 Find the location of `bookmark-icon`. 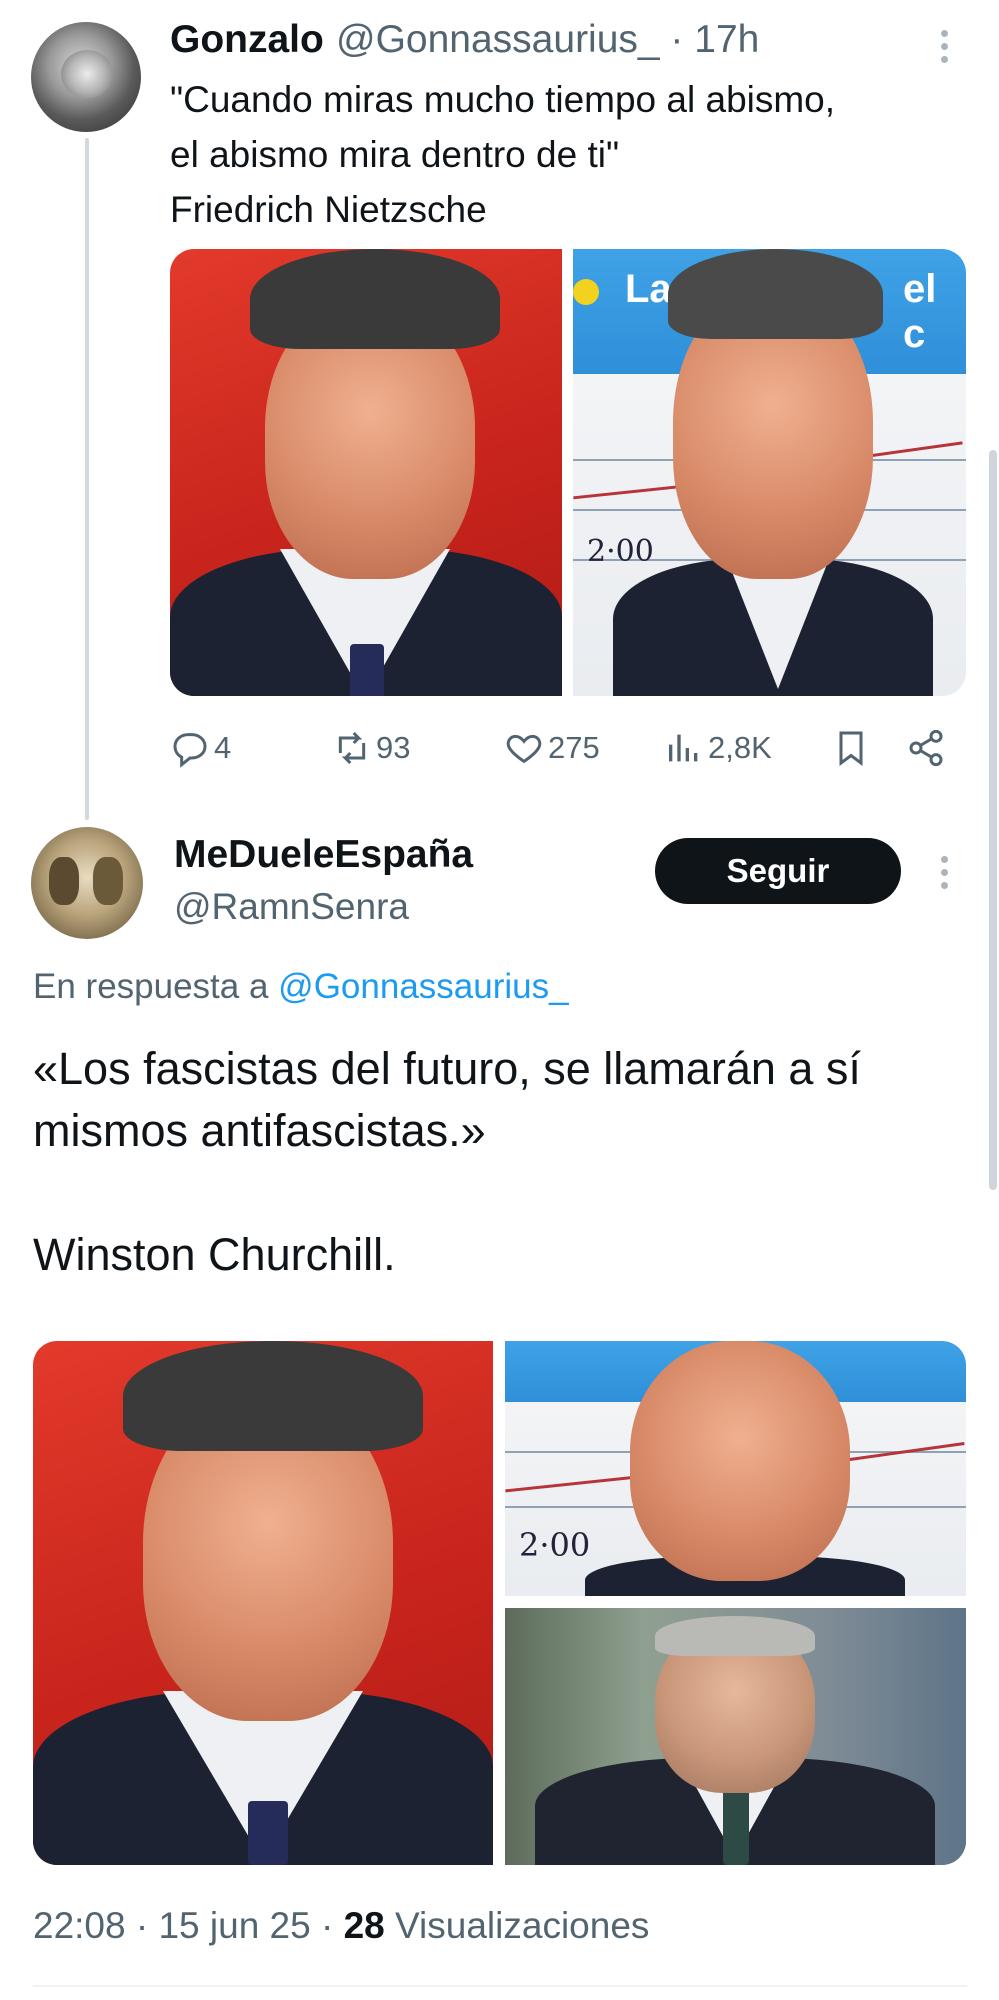

bookmark-icon is located at coordinates (851, 748).